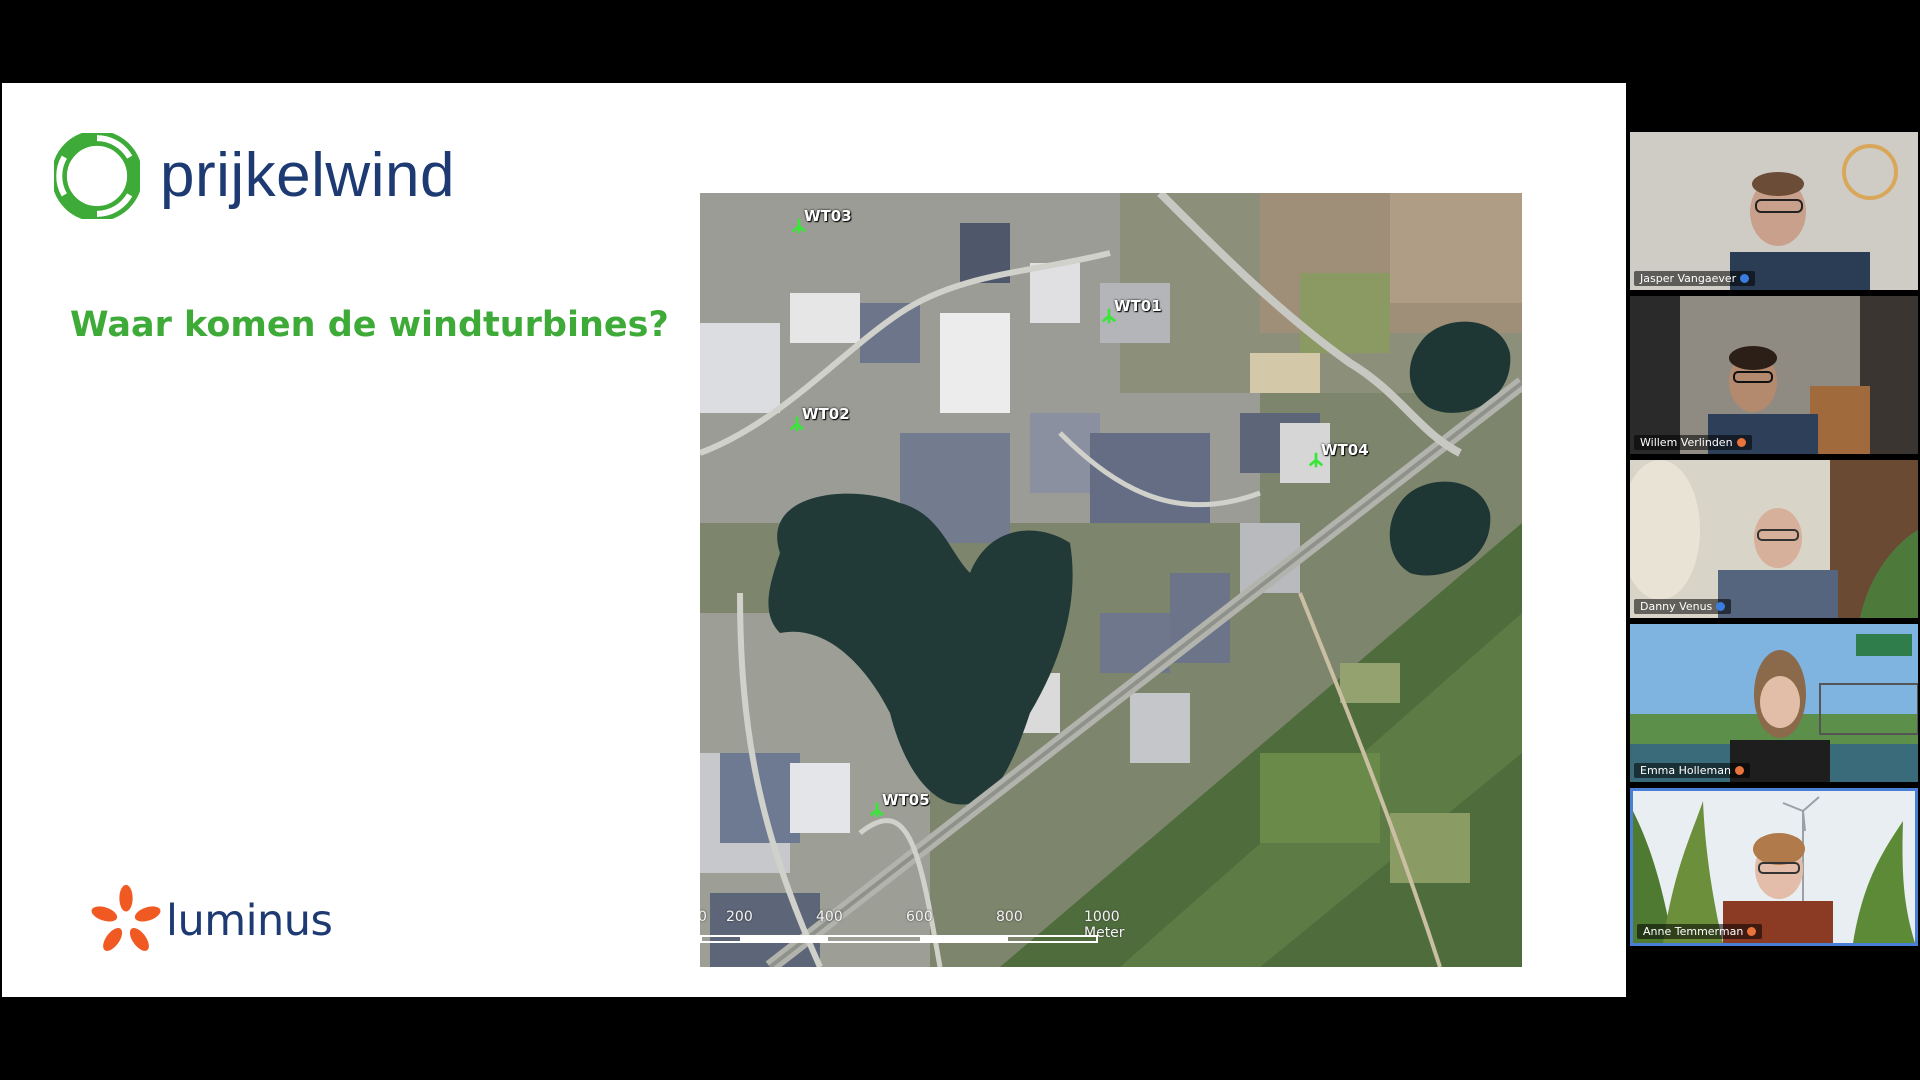 This screenshot has width=1920, height=1080. I want to click on luminus-brand: luminus, so click(210, 921).